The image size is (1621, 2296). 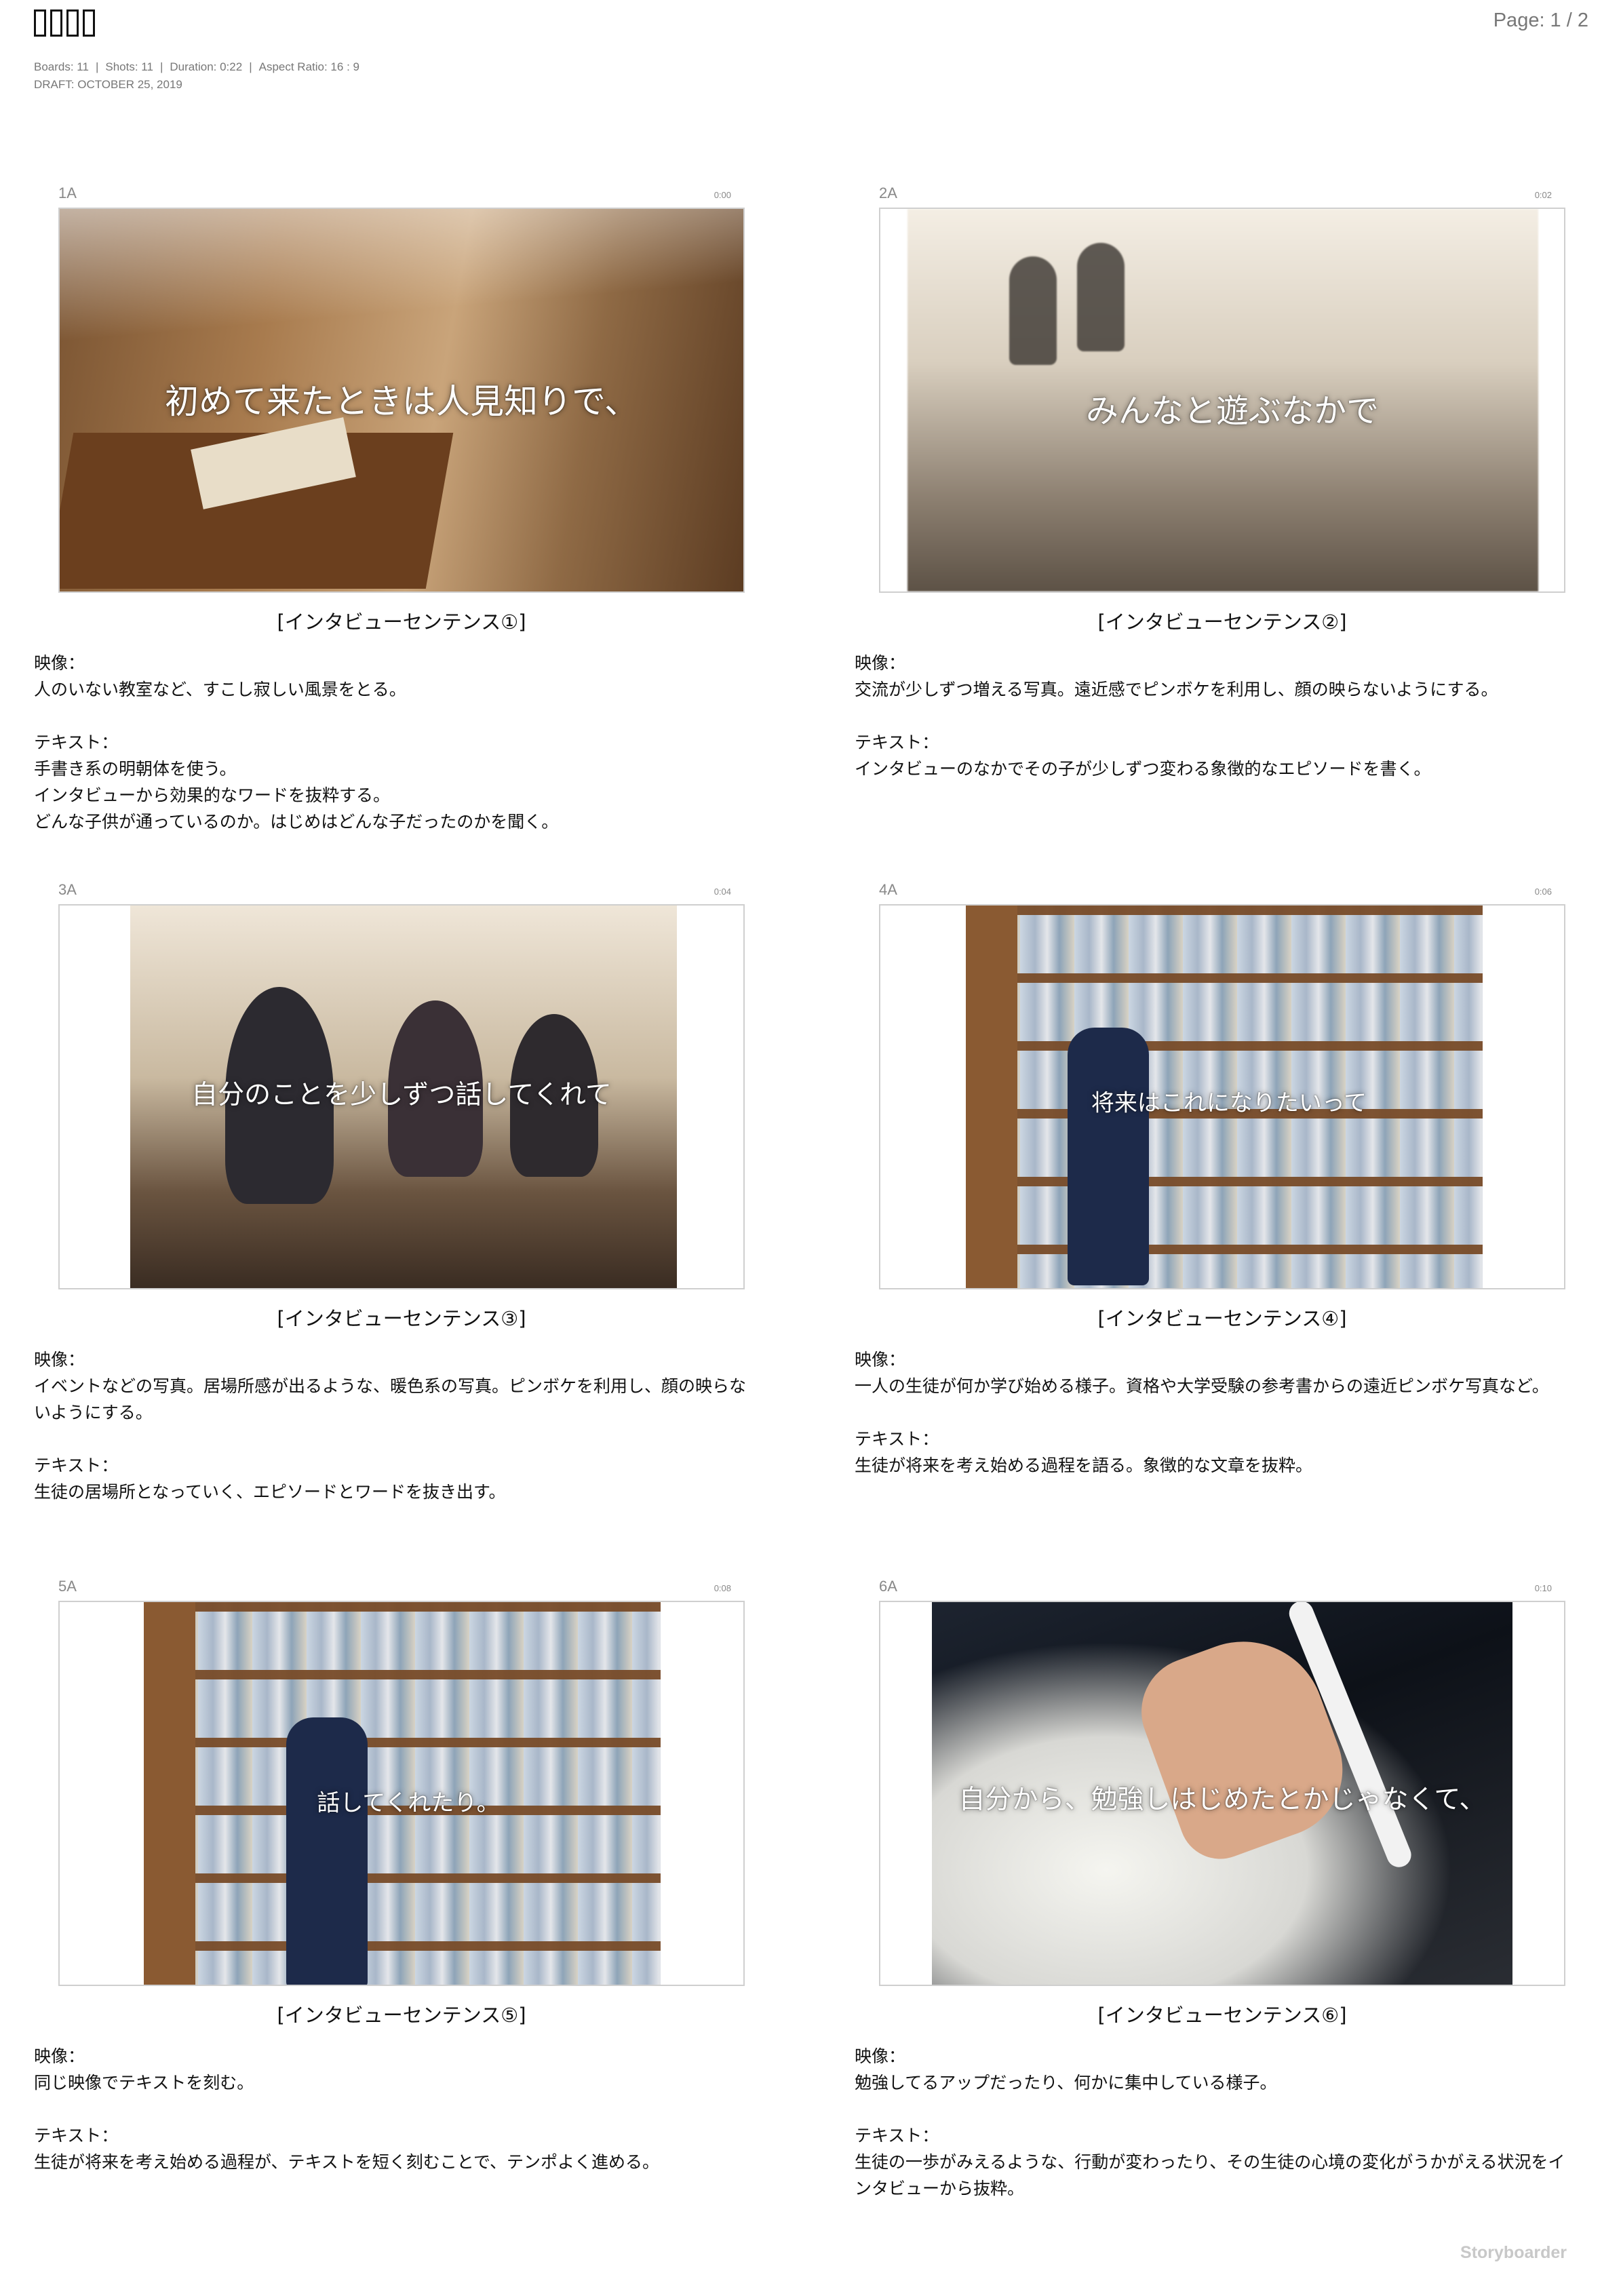 What do you see at coordinates (1066, 2083) in the screenshot?
I see `video-text: 勉強してるアップだったり、何かに集中している様子。` at bounding box center [1066, 2083].